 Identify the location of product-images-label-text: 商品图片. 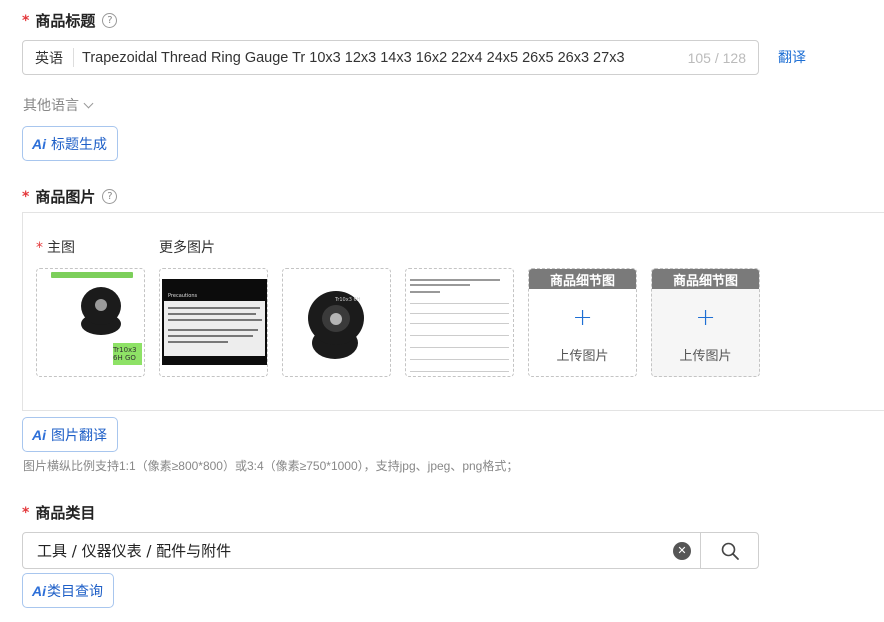
(65, 197).